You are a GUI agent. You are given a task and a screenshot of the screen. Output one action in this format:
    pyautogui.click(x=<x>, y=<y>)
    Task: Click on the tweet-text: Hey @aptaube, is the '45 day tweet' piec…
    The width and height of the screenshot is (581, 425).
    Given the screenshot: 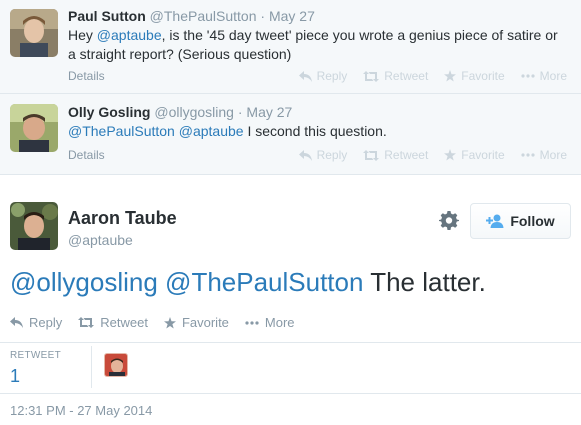 What is the action you would take?
    pyautogui.click(x=318, y=45)
    